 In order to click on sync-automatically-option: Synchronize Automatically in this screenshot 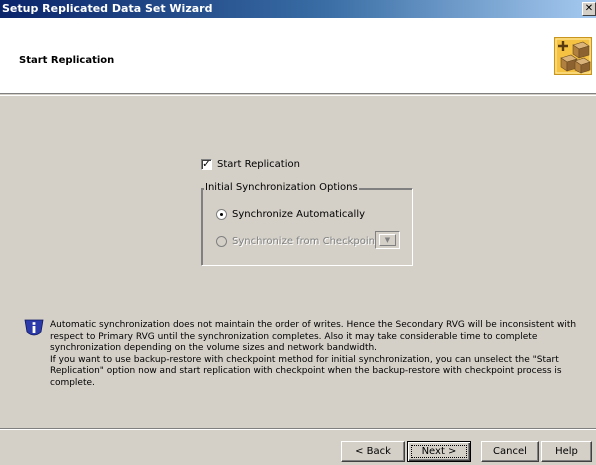, I will do `click(290, 214)`.